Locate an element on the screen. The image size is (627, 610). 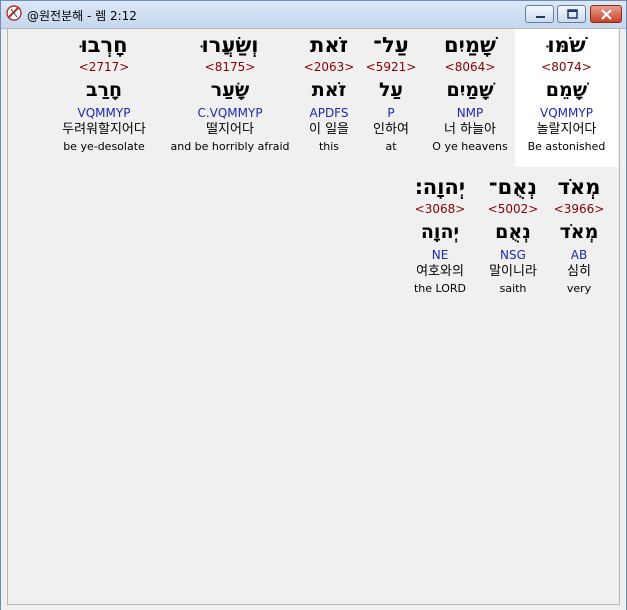
strong-number: <5921> is located at coordinates (391, 67).